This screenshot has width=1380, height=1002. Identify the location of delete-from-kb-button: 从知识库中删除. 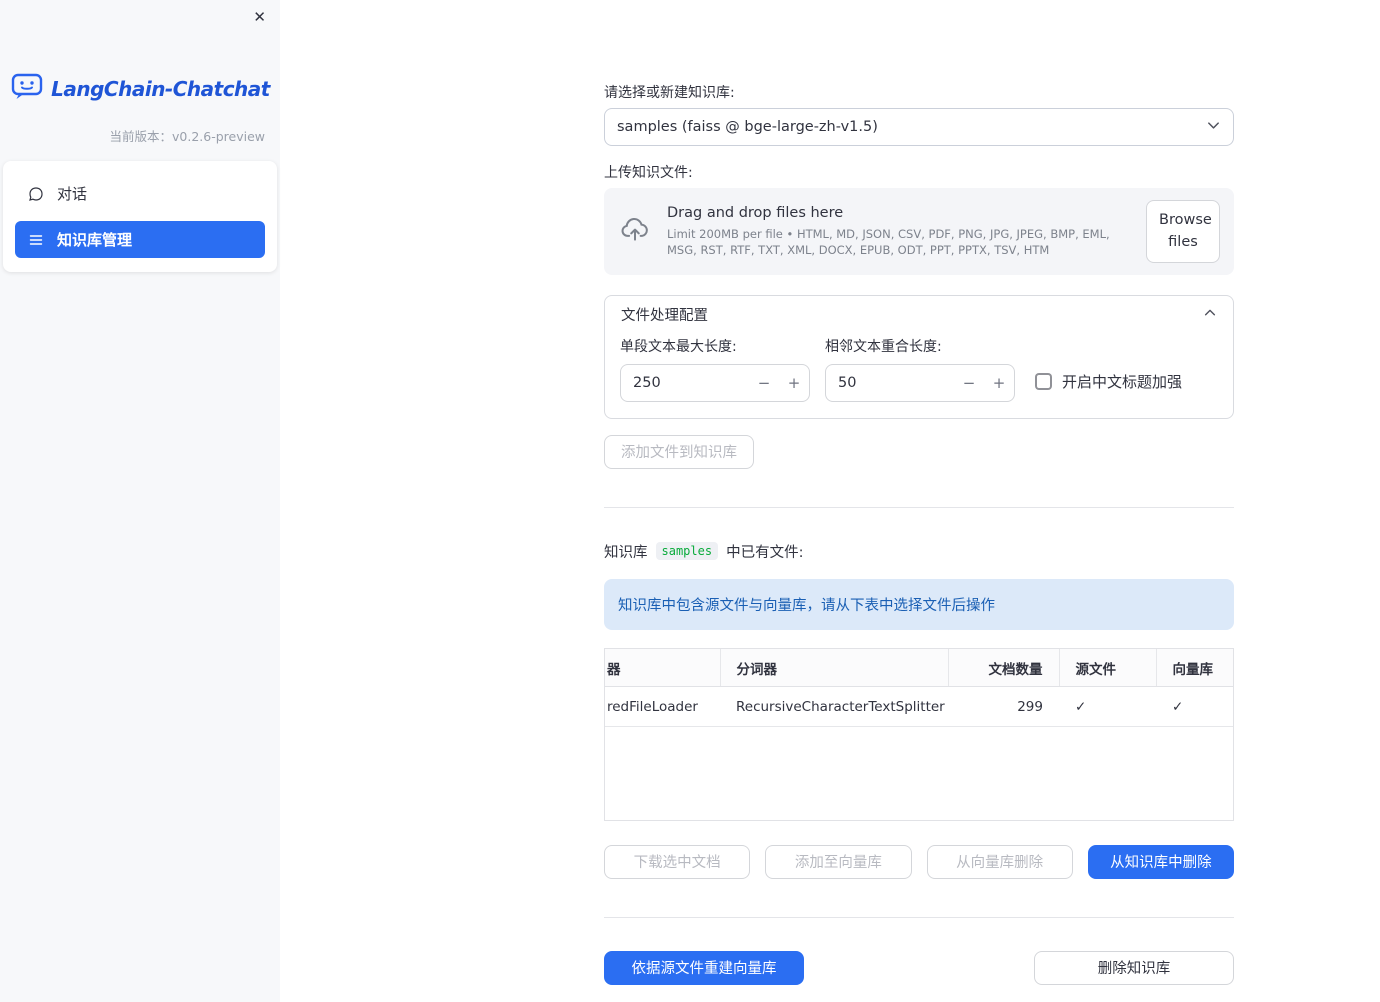
(1160, 861).